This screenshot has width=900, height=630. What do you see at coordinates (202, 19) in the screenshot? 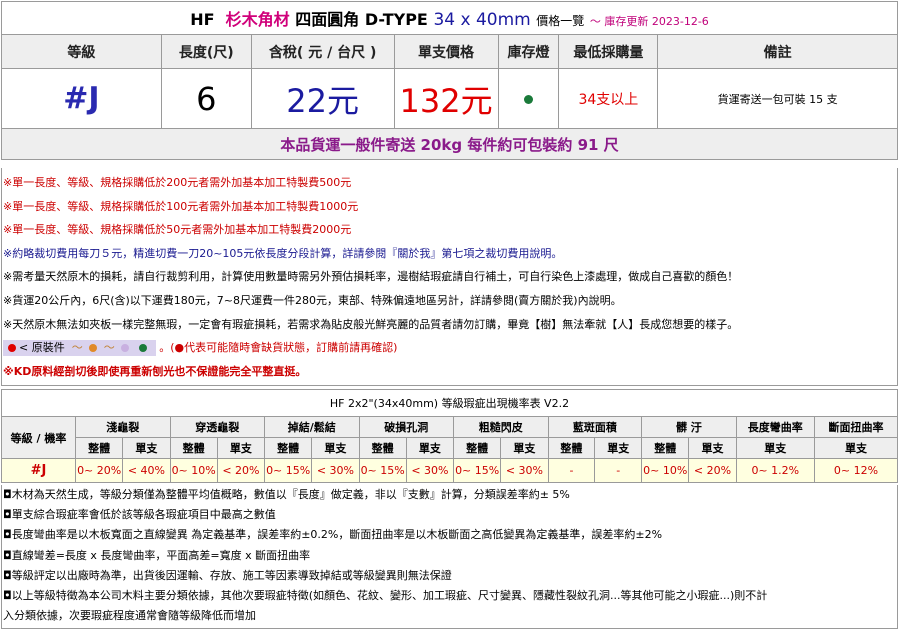
I see `brand: HF` at bounding box center [202, 19].